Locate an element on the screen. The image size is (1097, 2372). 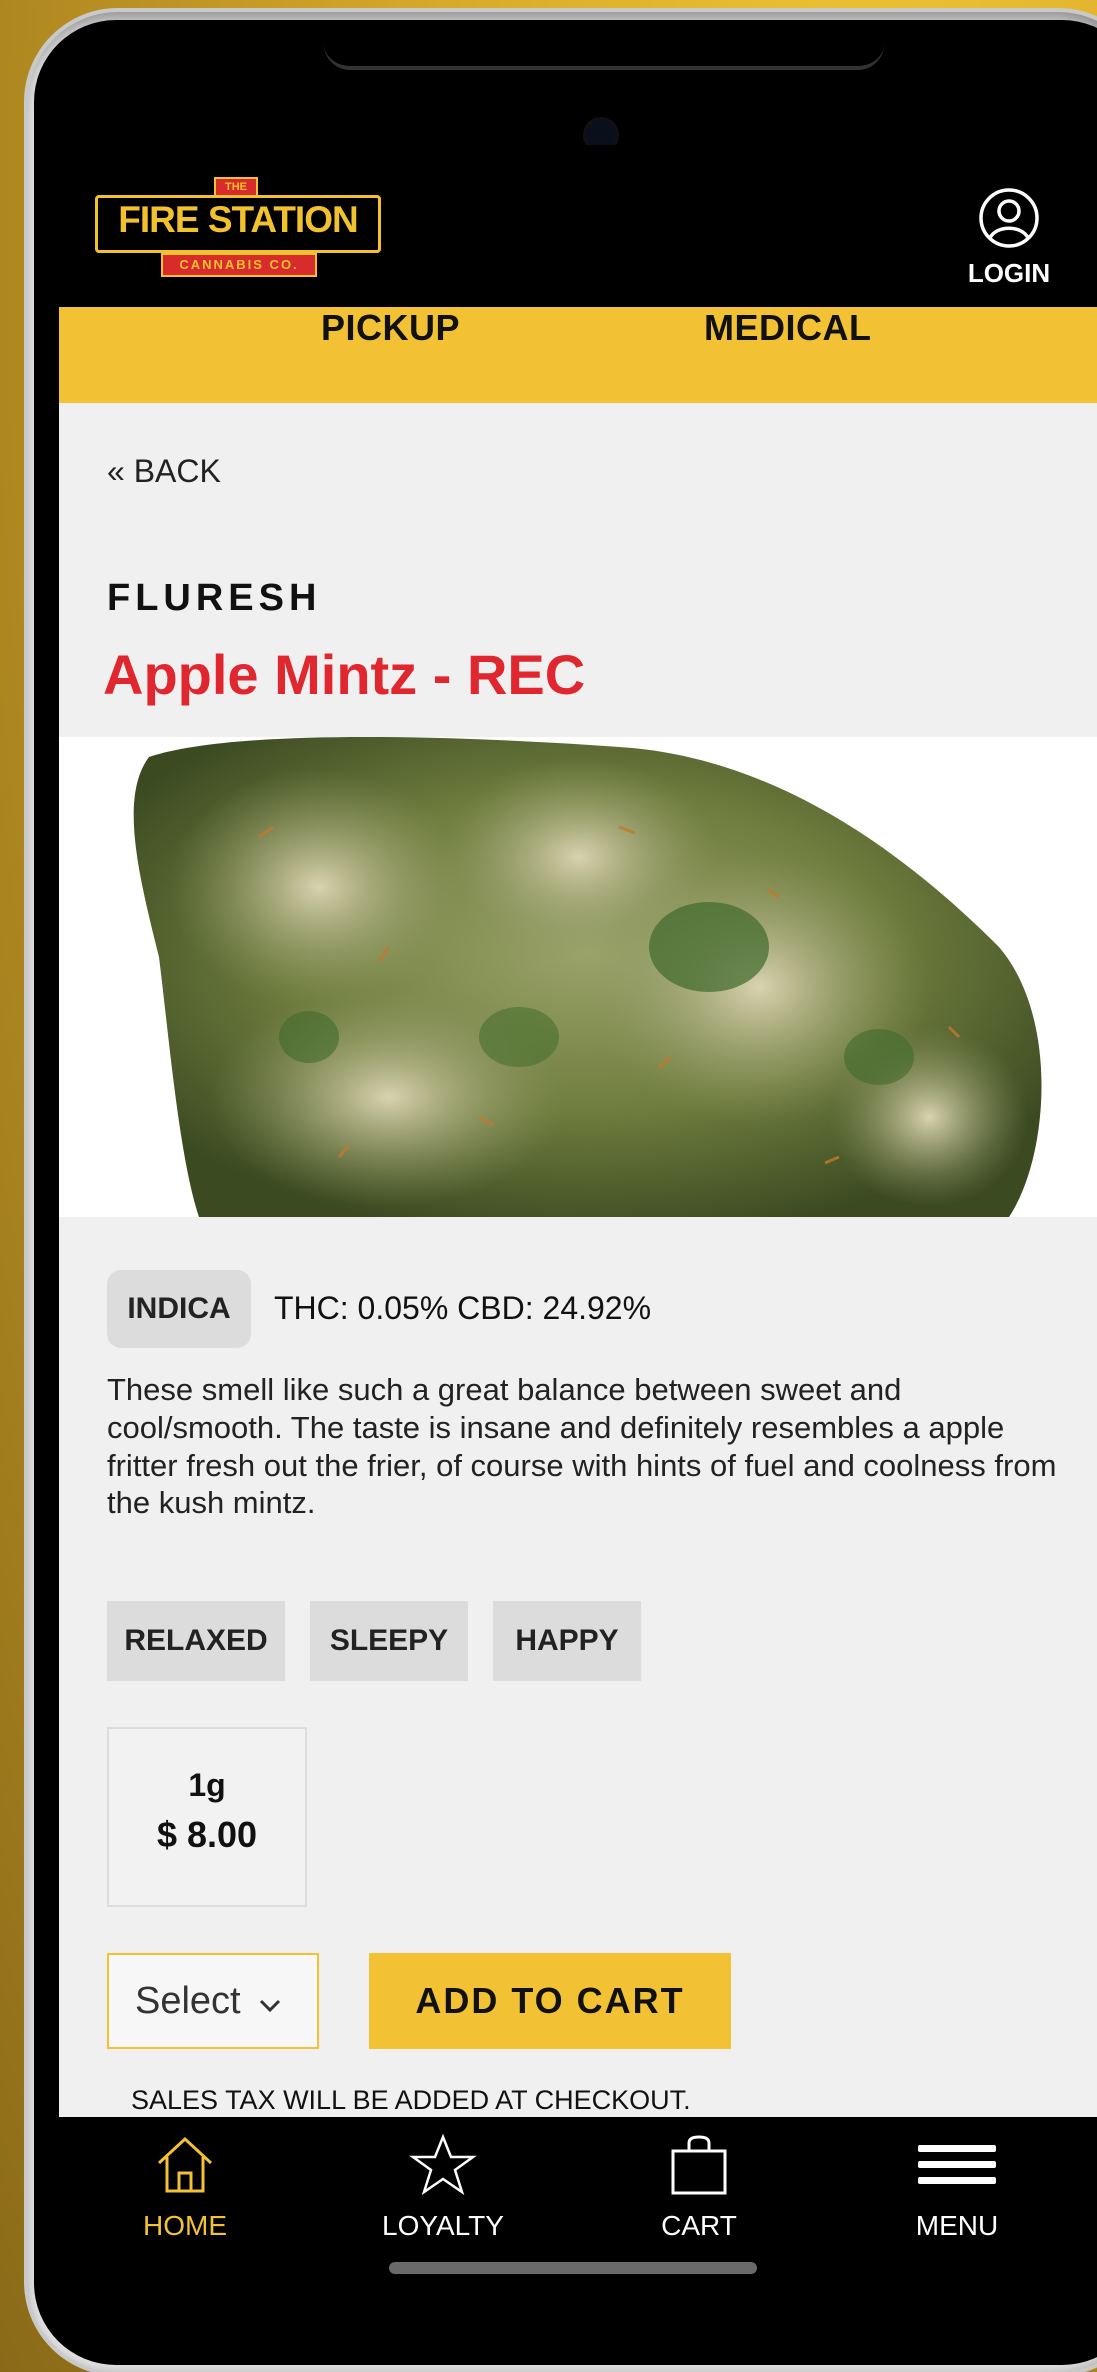
login-button: LOGIN is located at coordinates (1009, 237).